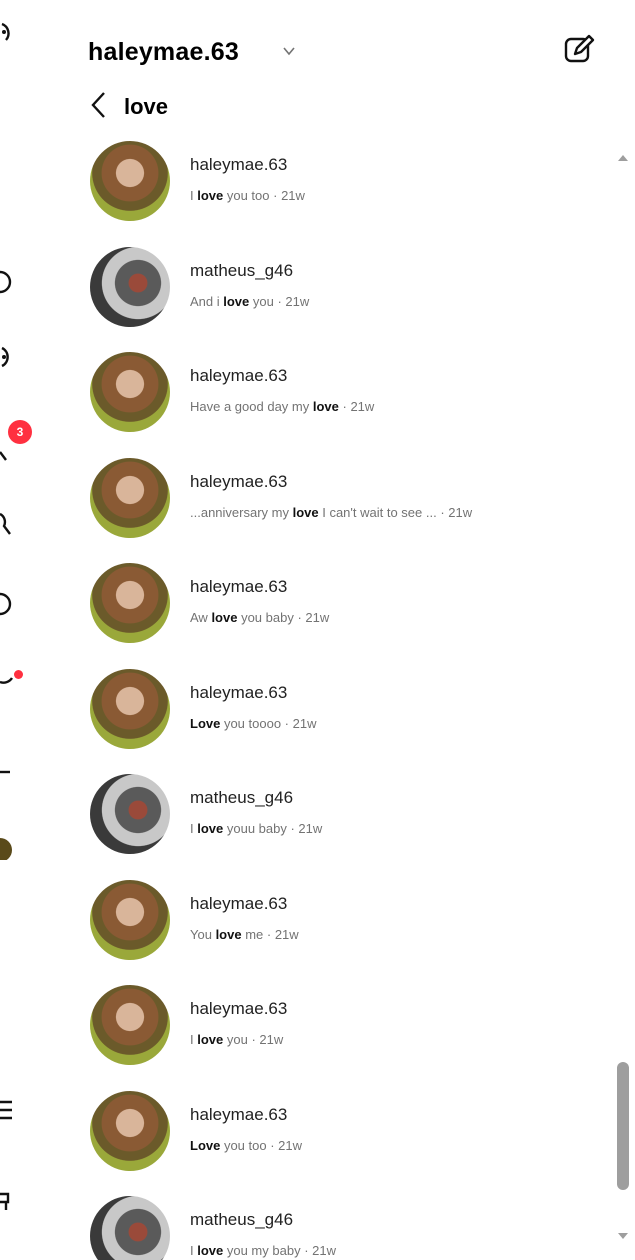  I want to click on result-snippet: And i love you · 21w, so click(249, 301).